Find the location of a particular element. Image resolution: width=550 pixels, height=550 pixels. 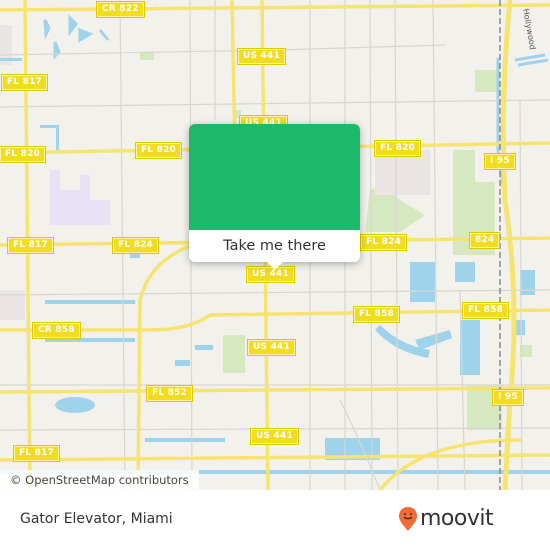

place-name: Gator Elevator, Miami is located at coordinates (96, 519).